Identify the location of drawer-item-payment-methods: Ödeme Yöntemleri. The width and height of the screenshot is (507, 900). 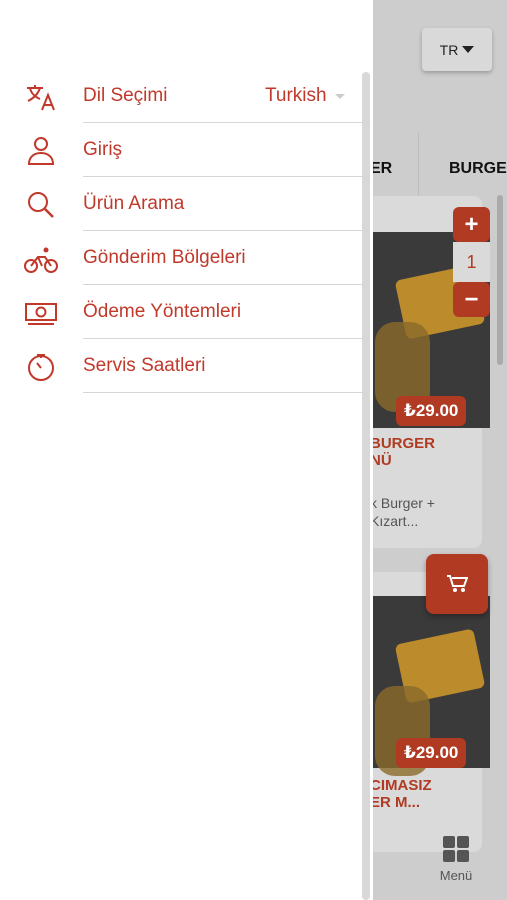
(185, 312).